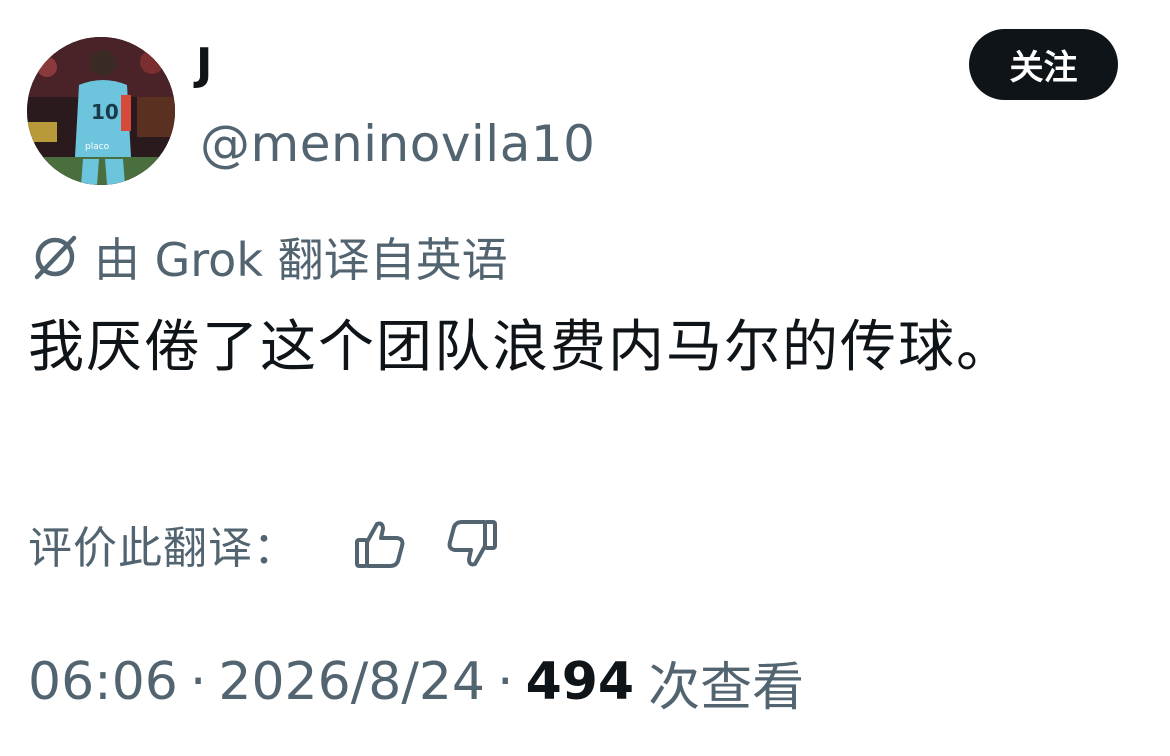  Describe the element at coordinates (103, 682) in the screenshot. I see `tweet-time: 06:06` at that location.